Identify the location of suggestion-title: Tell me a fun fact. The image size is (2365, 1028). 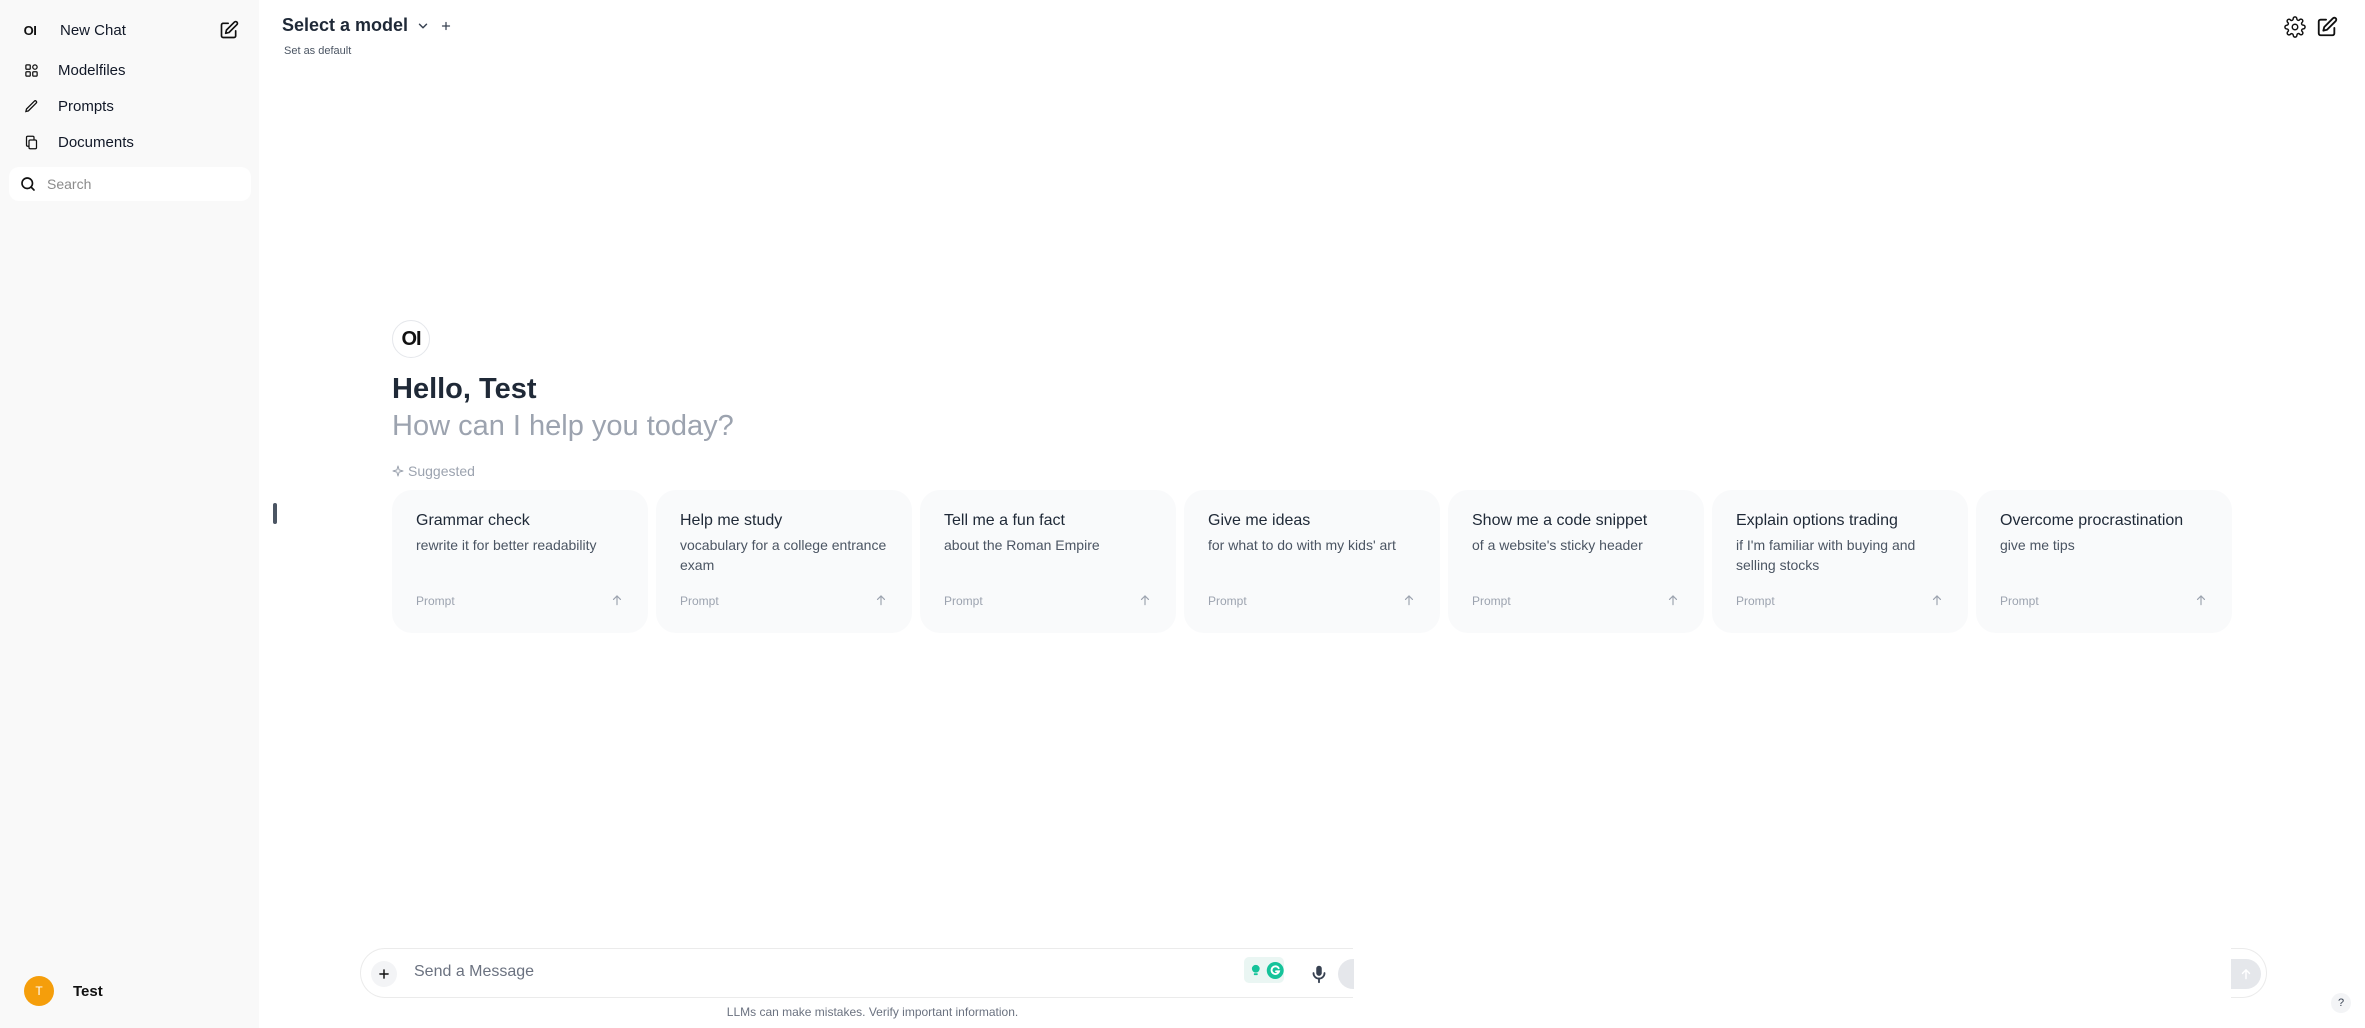
(1004, 520).